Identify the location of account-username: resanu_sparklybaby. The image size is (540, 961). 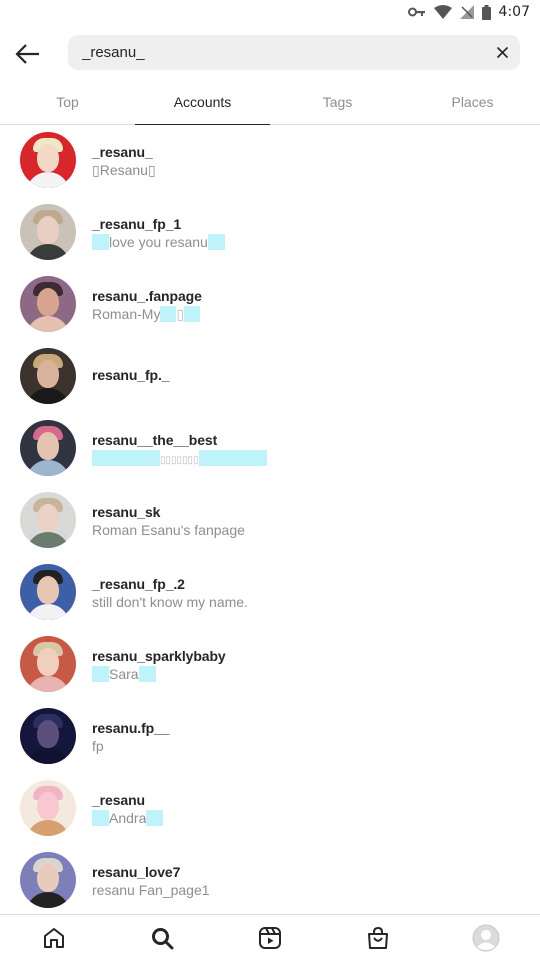
(159, 656).